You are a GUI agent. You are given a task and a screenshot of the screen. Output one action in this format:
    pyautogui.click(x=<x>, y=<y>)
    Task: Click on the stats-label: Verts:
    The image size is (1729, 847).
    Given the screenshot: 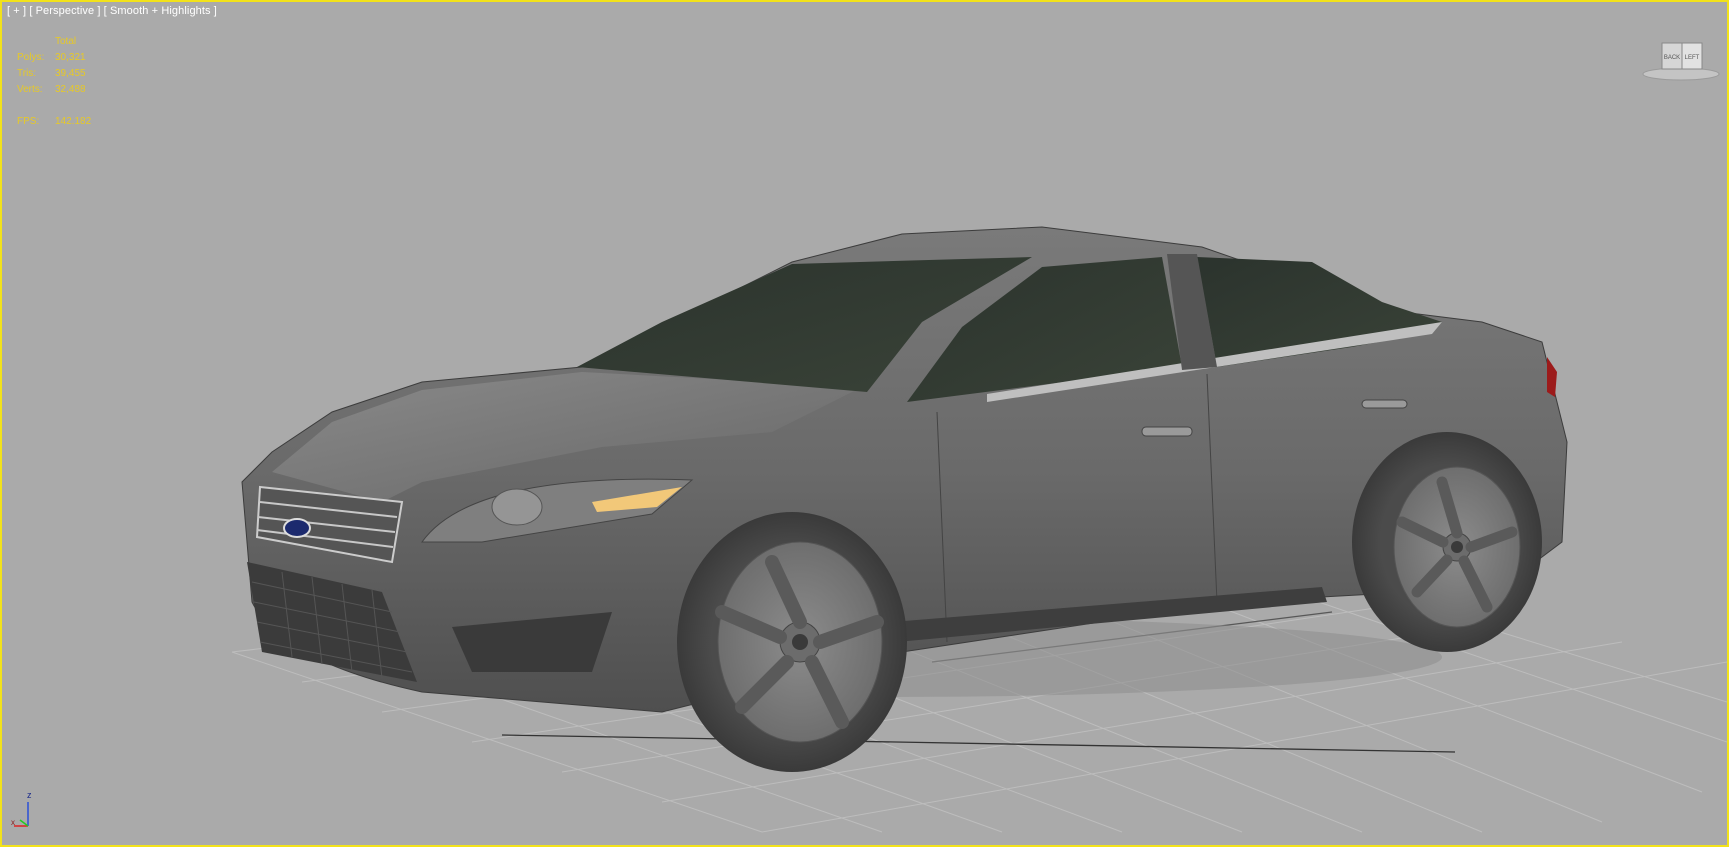 What is the action you would take?
    pyautogui.click(x=30, y=89)
    